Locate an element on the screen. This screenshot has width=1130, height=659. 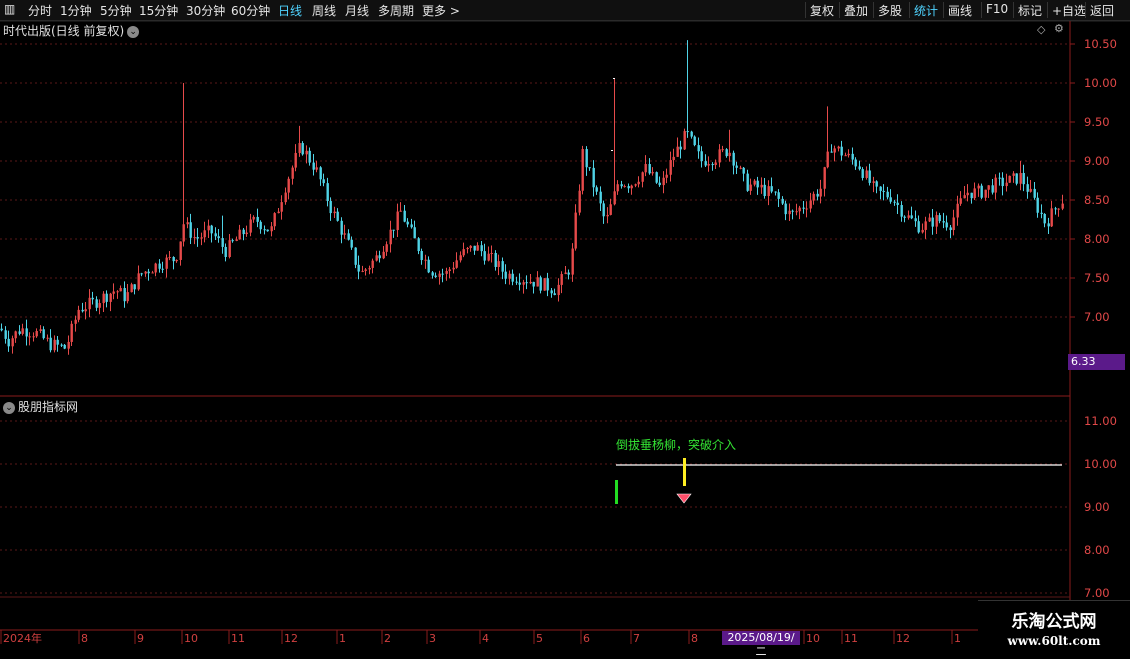
date-label-3: 10 is located at coordinates (191, 638).